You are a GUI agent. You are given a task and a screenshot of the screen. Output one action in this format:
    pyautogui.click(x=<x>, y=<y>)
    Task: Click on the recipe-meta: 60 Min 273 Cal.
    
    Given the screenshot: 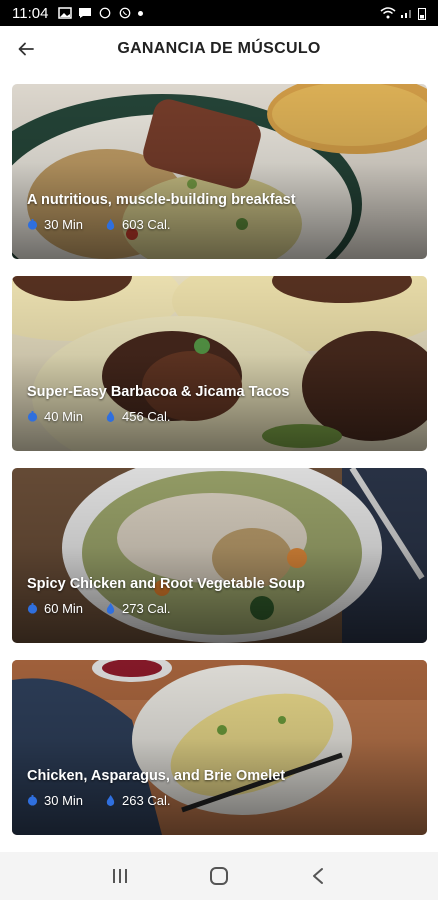 What is the action you would take?
    pyautogui.click(x=166, y=608)
    